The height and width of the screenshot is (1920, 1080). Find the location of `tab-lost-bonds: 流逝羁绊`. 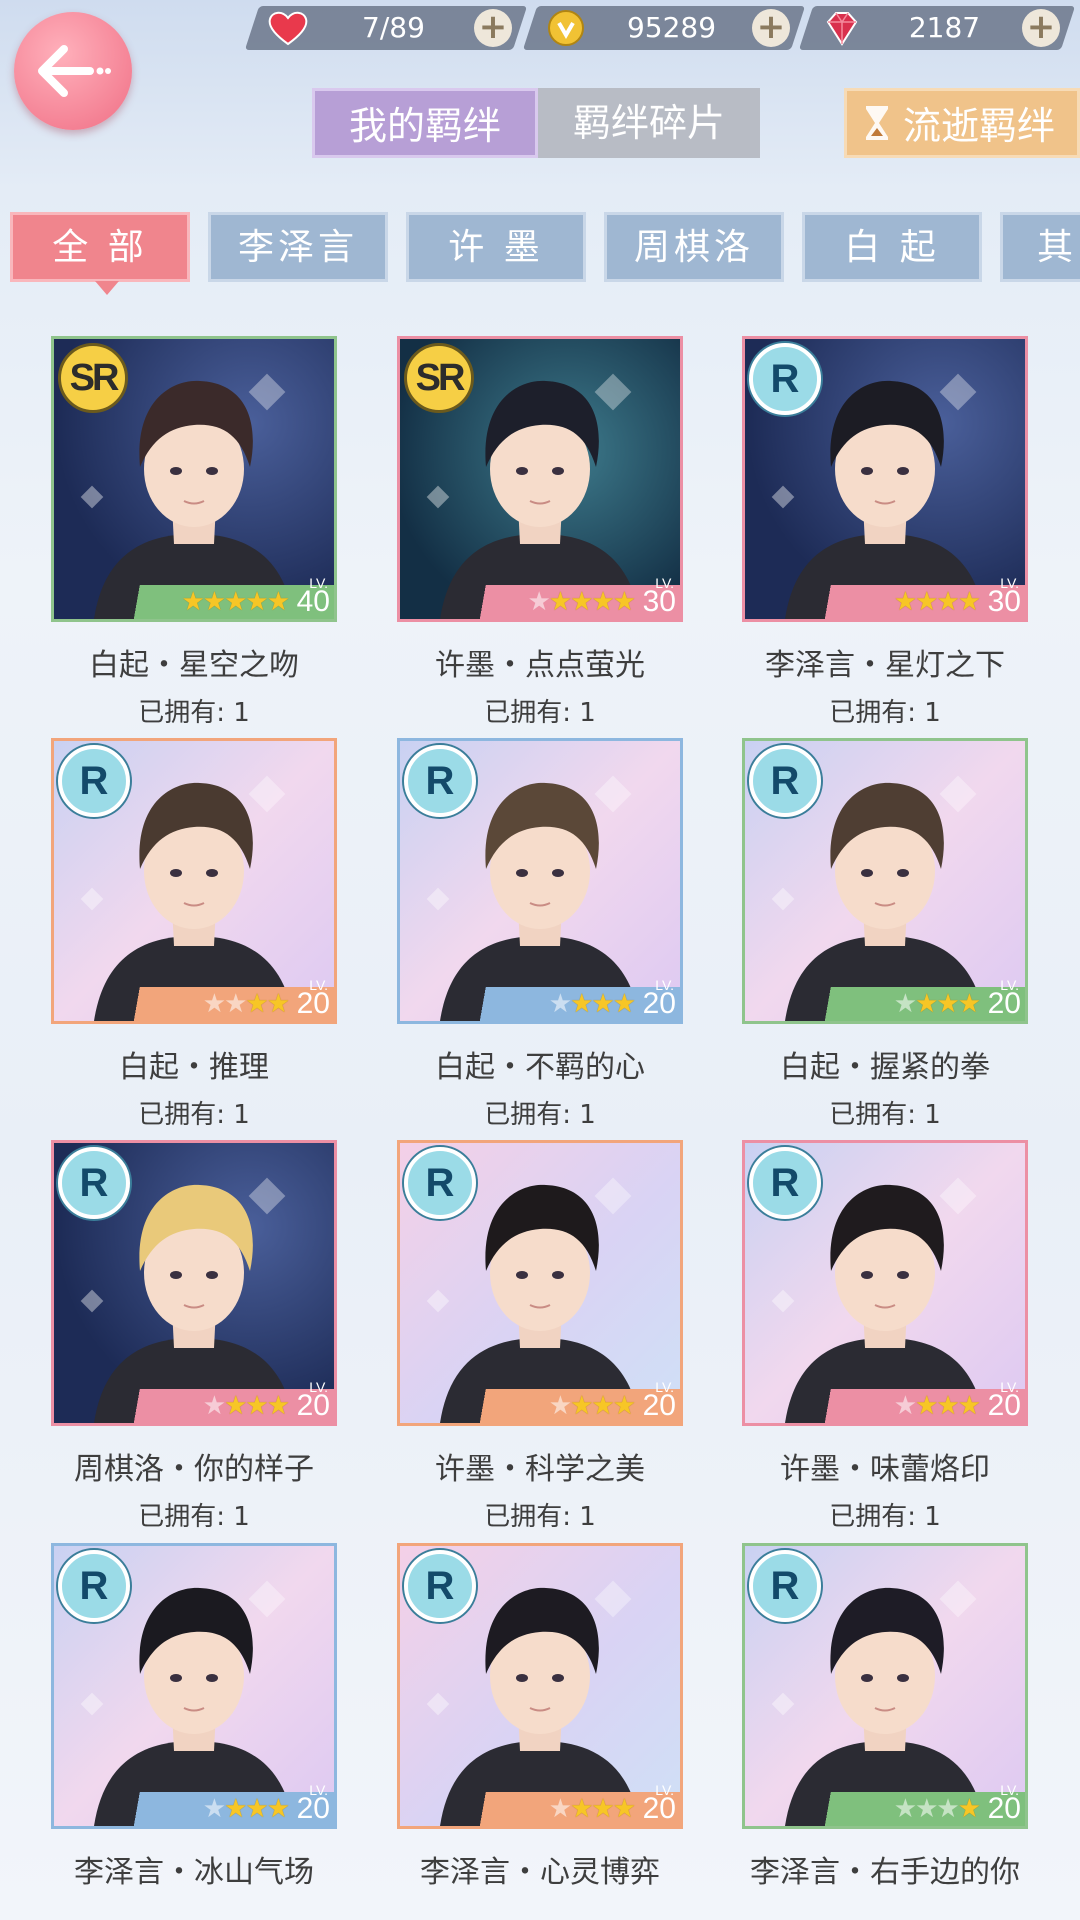

tab-lost-bonds: 流逝羁绊 is located at coordinates (962, 123).